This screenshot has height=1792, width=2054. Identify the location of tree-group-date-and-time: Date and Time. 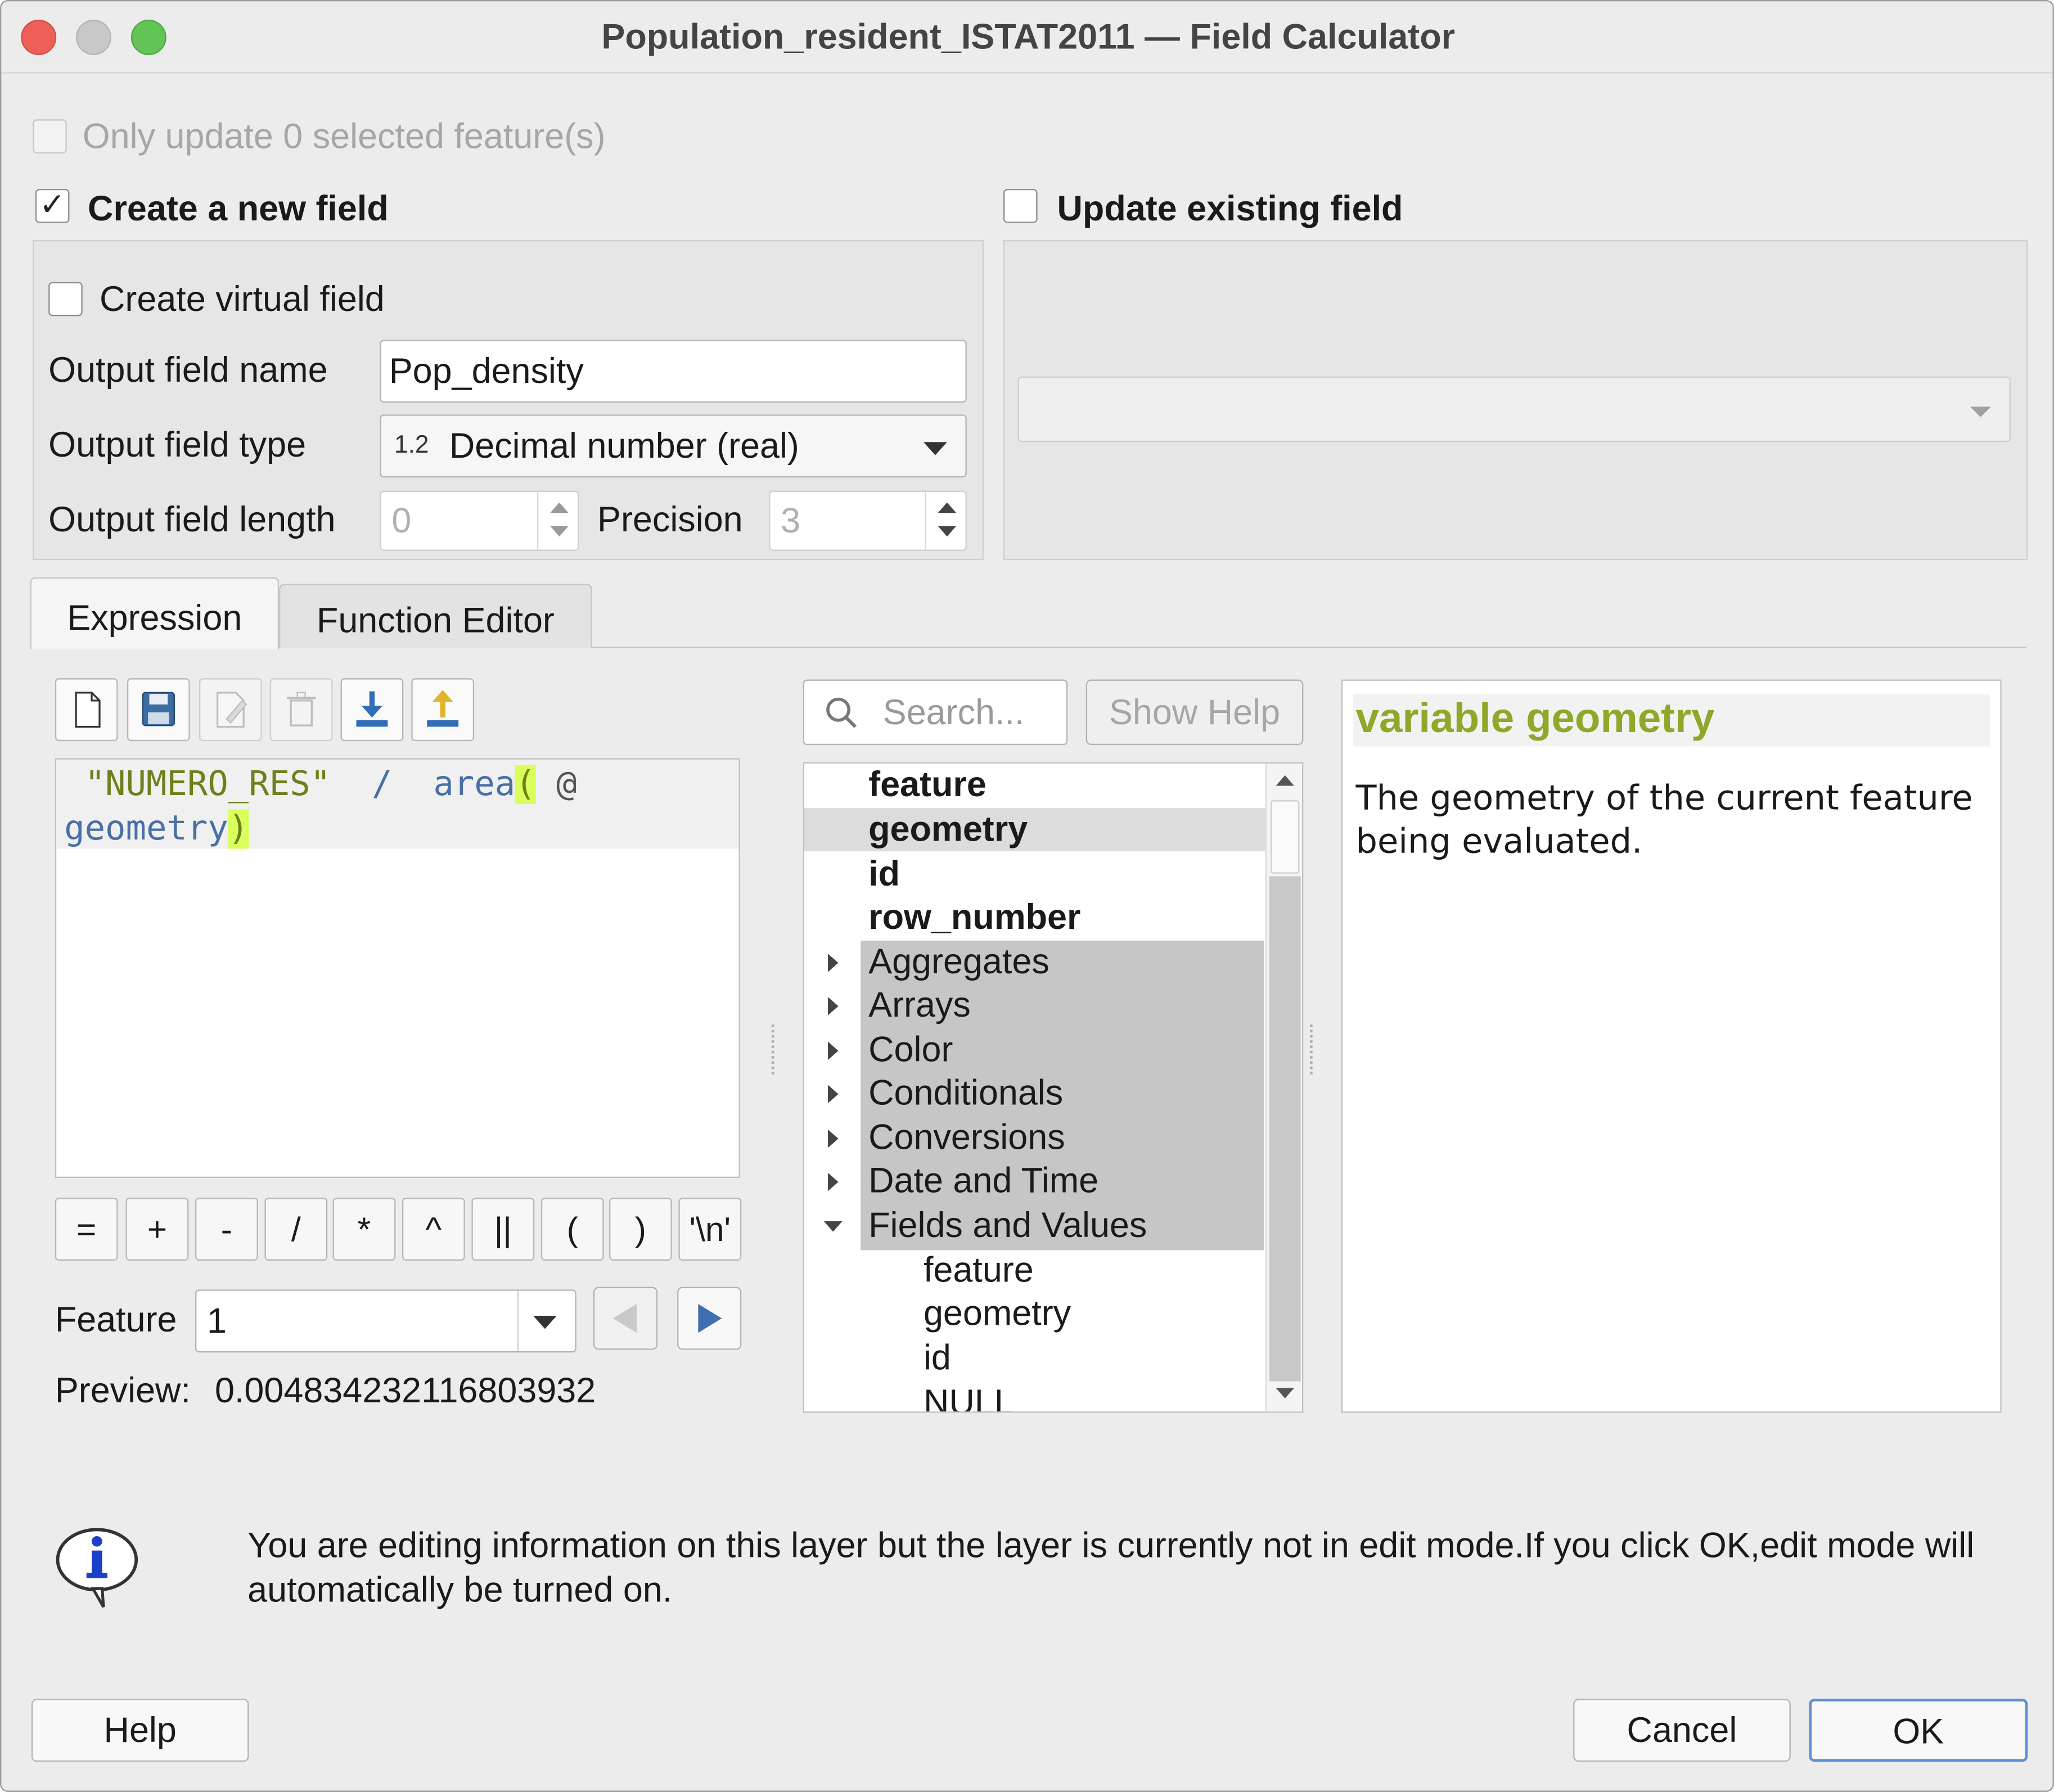
(1085, 1181).